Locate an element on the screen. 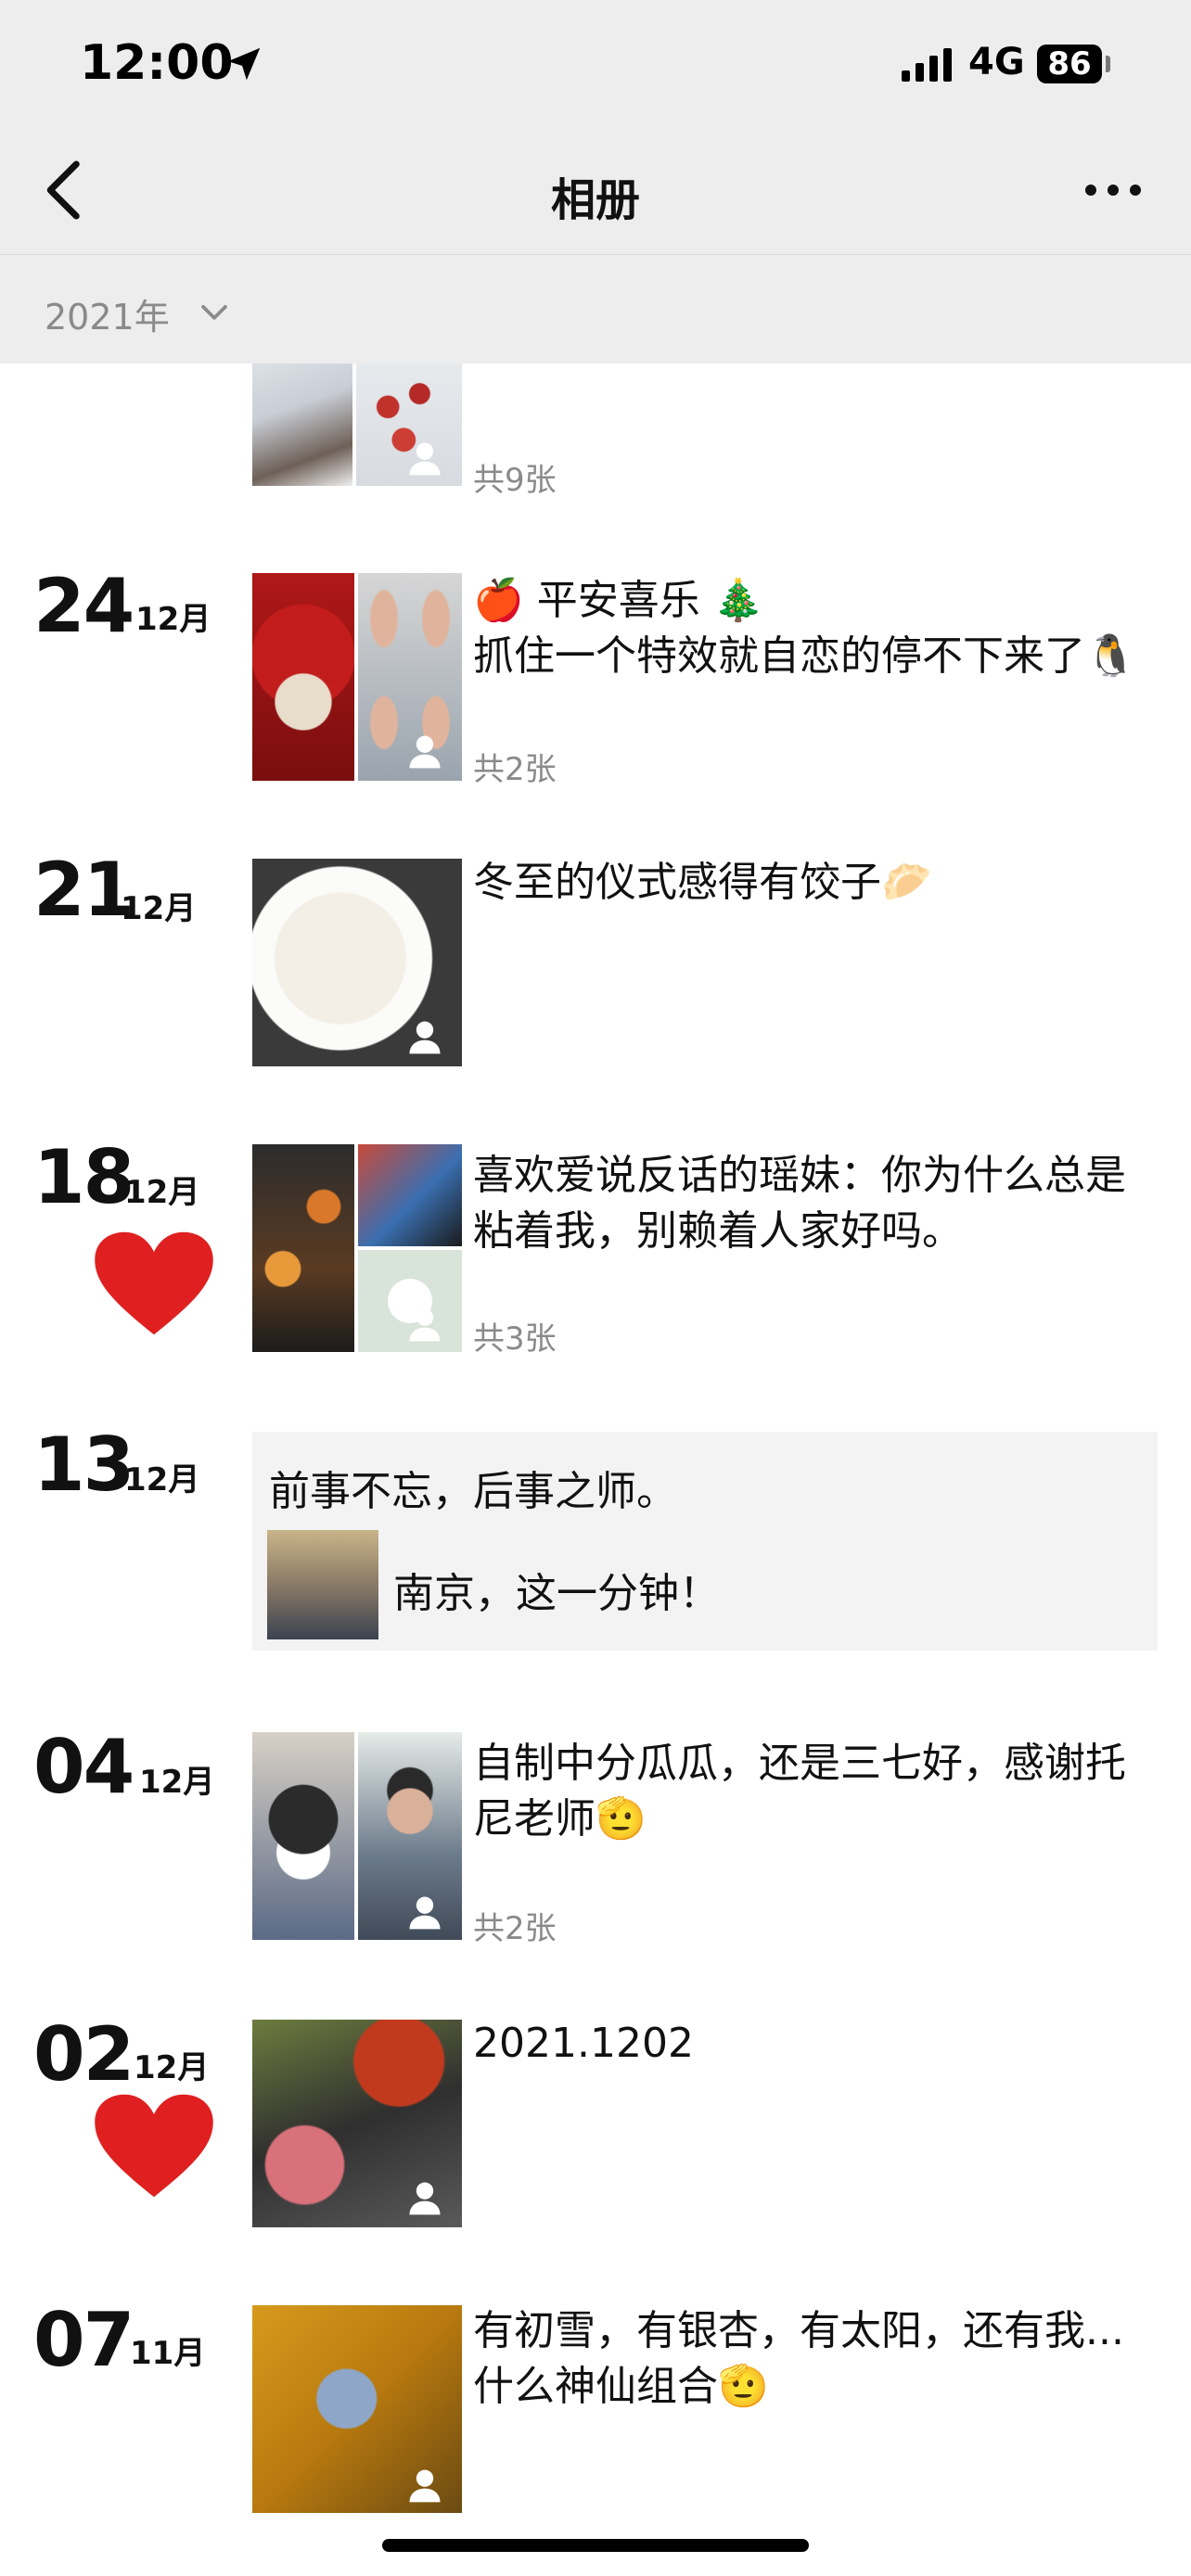 This screenshot has width=1191, height=2576. post-text: 2021.1202 is located at coordinates (584, 2044).